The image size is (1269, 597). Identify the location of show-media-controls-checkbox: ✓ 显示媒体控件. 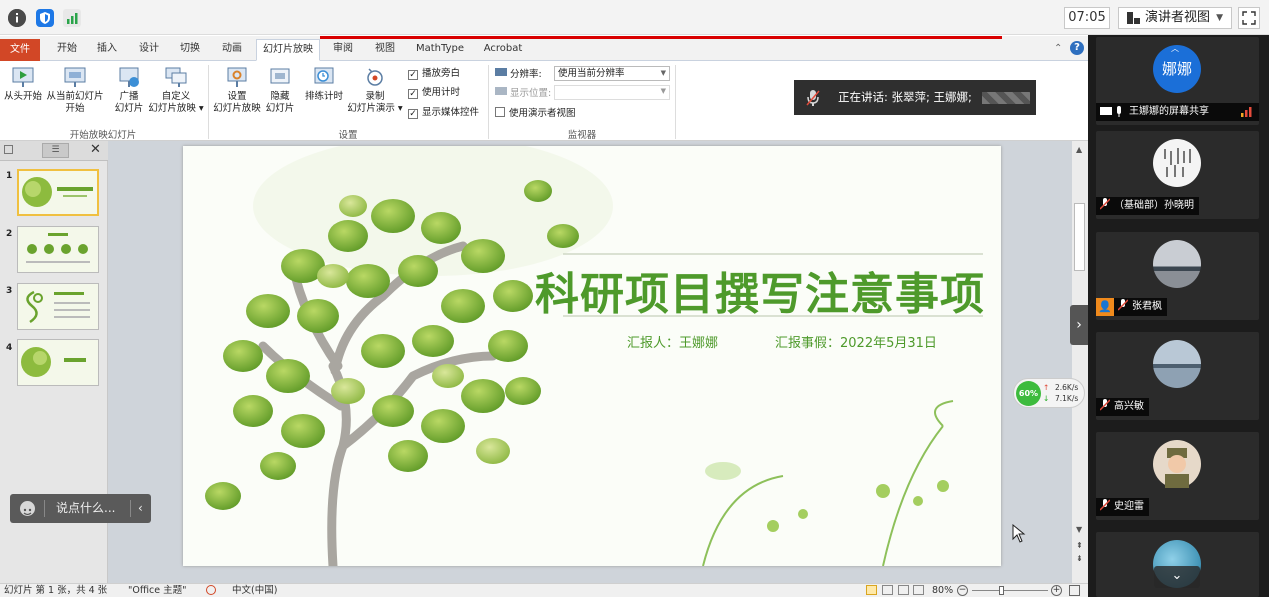
(443, 113).